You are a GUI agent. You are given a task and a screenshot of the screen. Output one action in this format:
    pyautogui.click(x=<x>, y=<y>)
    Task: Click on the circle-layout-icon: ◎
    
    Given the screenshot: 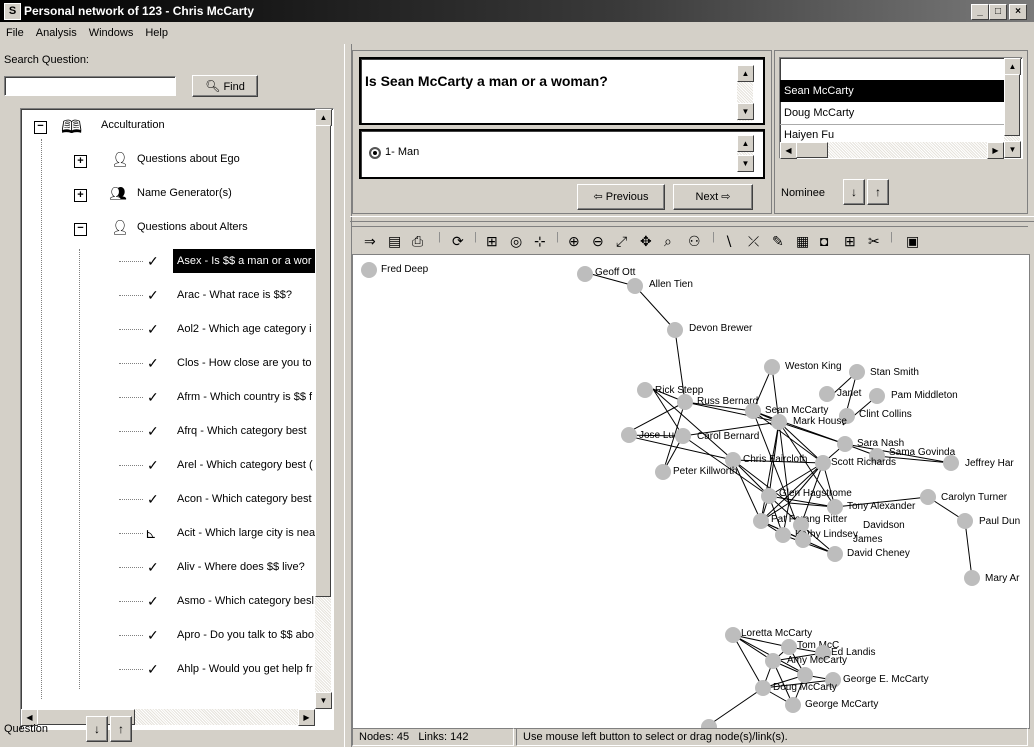 What is the action you would take?
    pyautogui.click(x=516, y=241)
    